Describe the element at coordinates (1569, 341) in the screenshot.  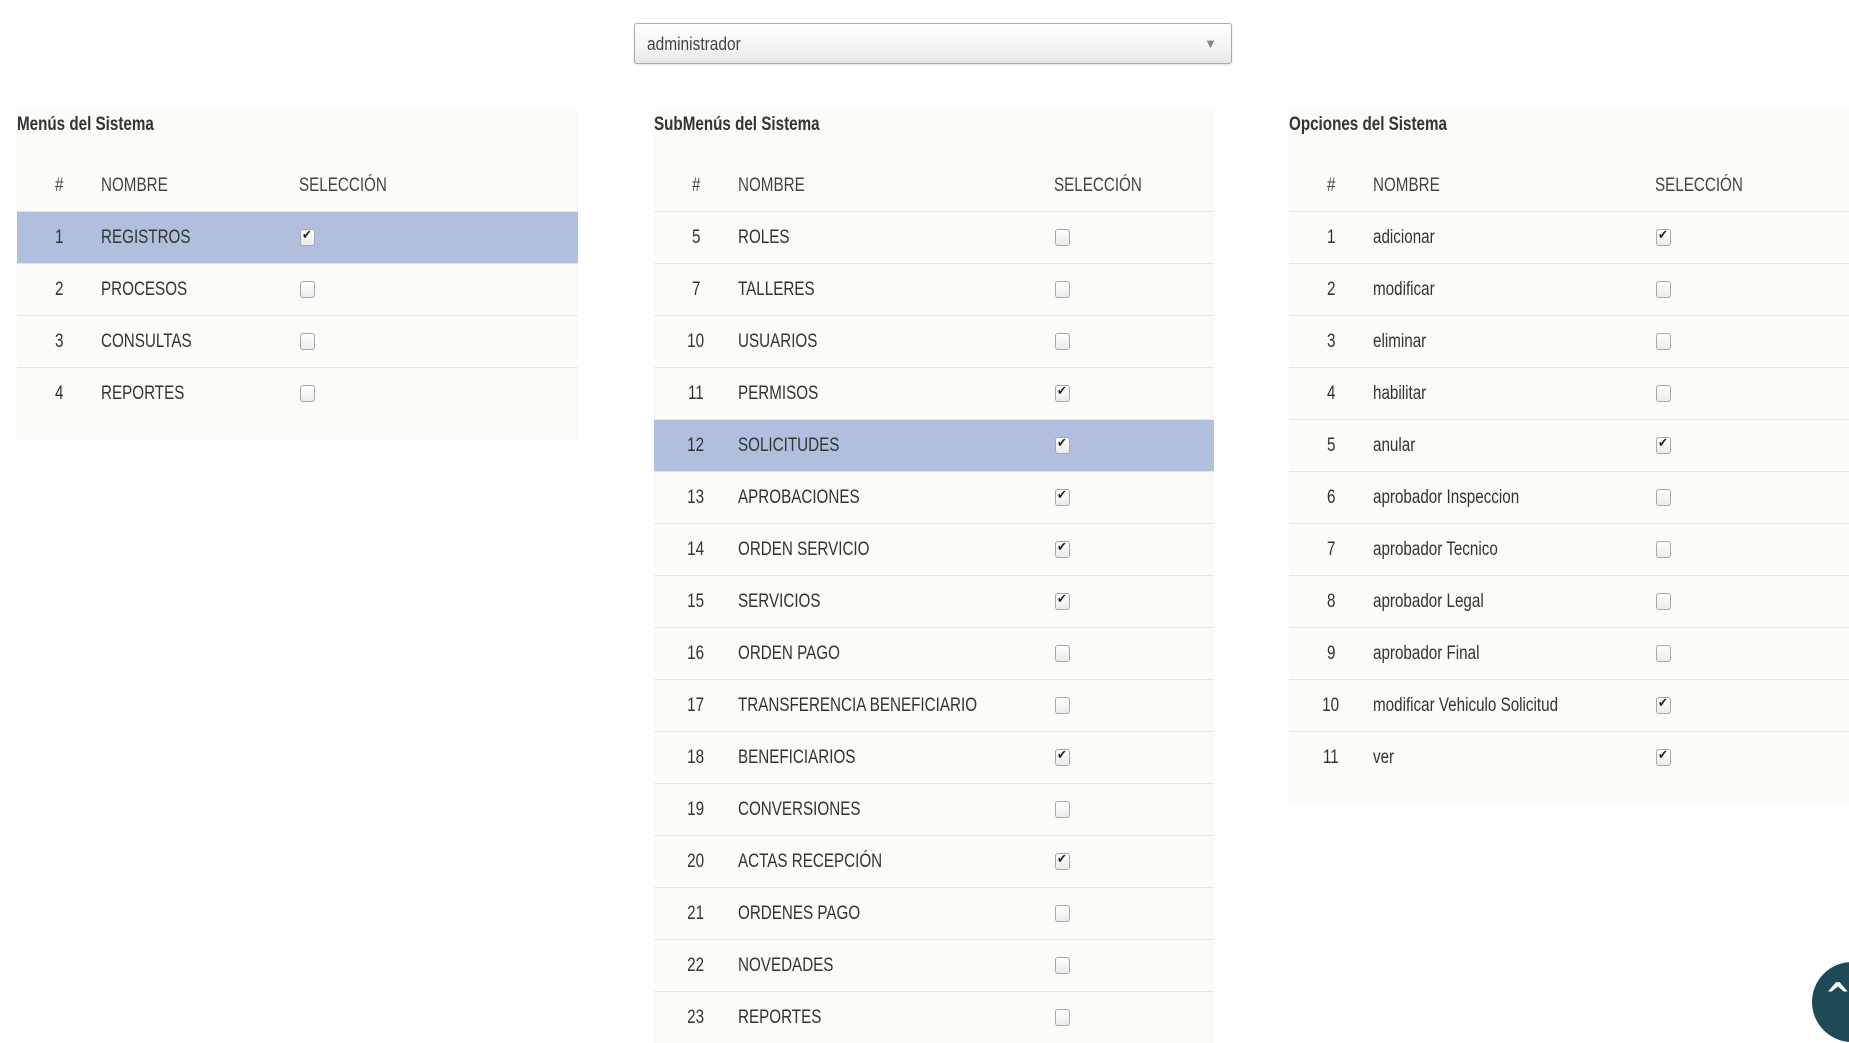
I see `table-row: 3 eliminar` at that location.